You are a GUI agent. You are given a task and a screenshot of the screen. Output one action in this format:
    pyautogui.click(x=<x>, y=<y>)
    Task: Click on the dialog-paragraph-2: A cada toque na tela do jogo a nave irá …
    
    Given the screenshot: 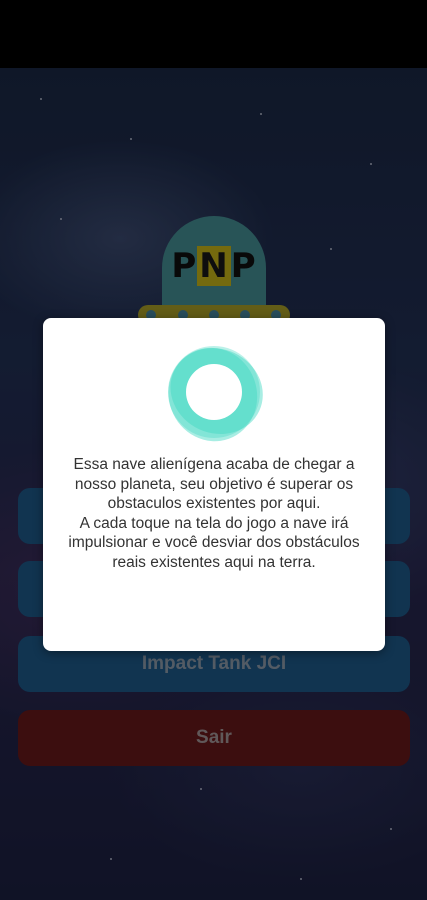 What is the action you would take?
    pyautogui.click(x=214, y=542)
    